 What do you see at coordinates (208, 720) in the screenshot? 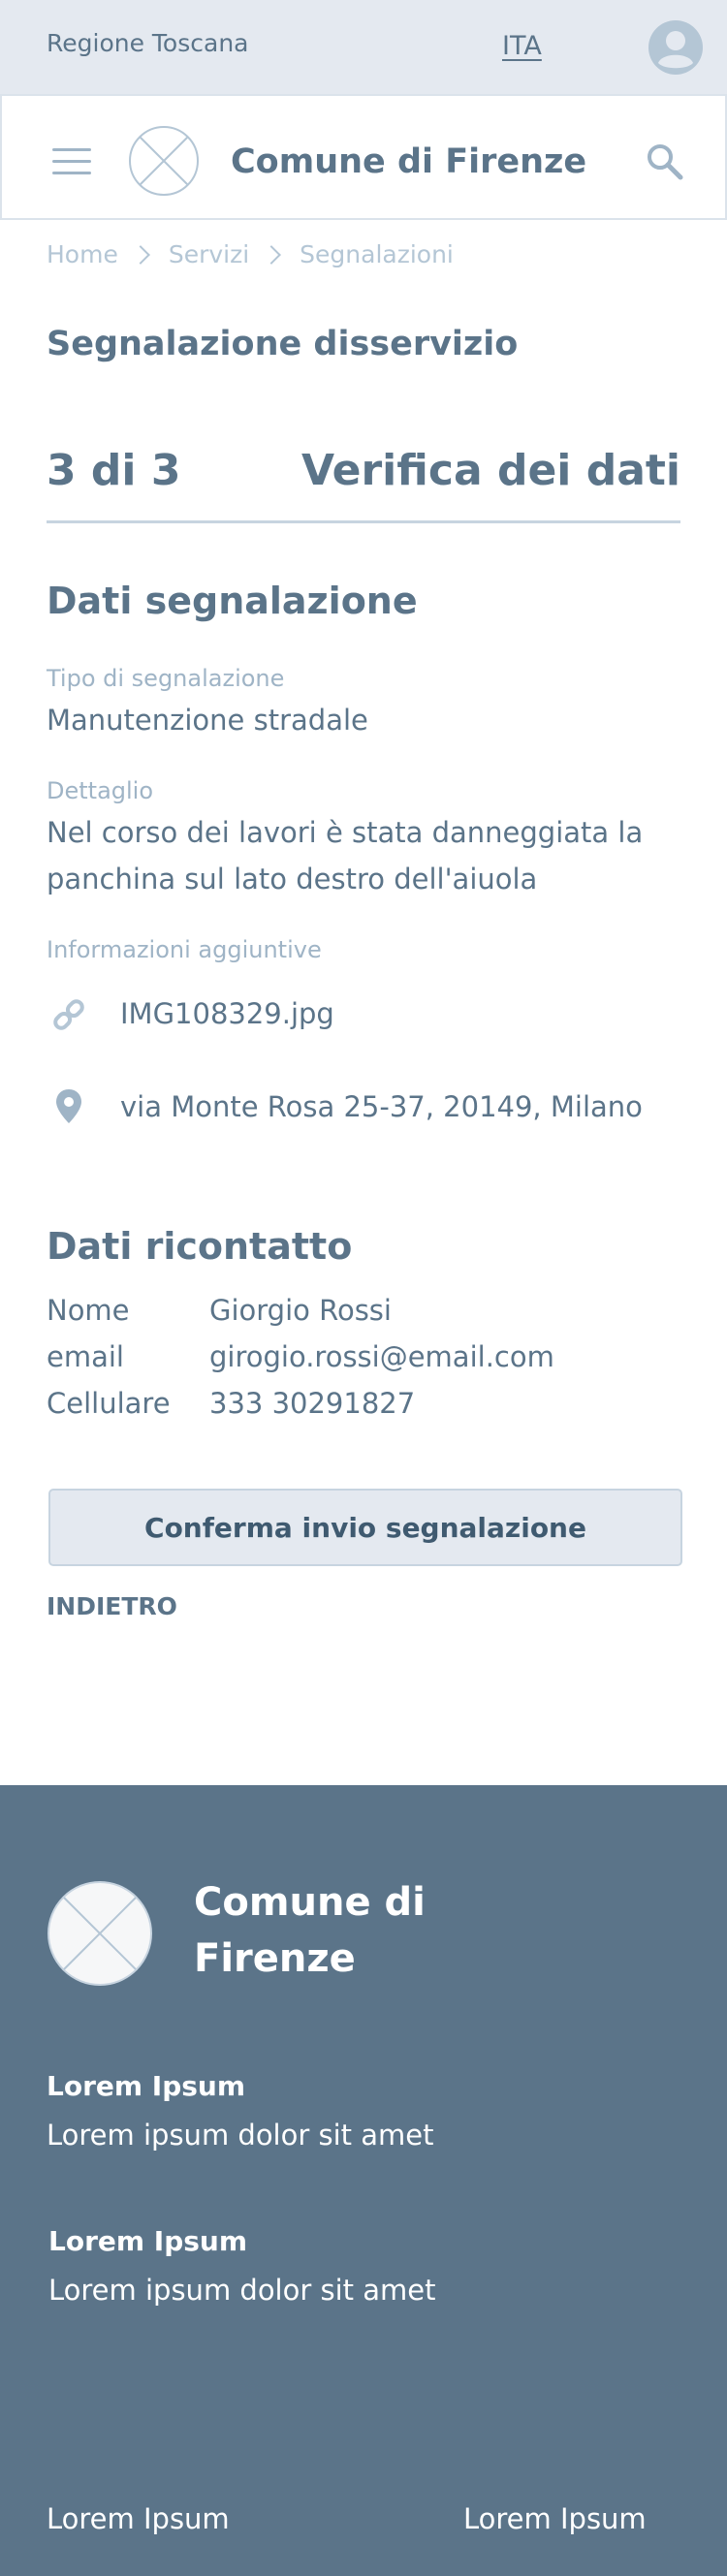
I see `report-type-value: Manutenzione stradale` at bounding box center [208, 720].